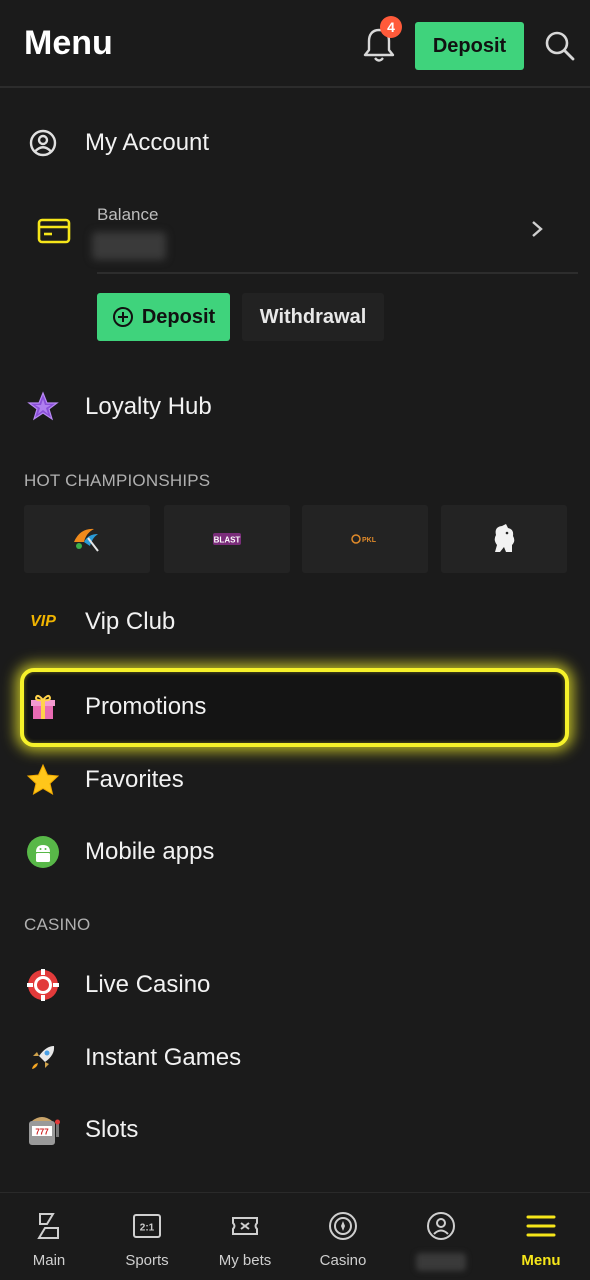  Describe the element at coordinates (43, 985) in the screenshot. I see `casino-chip-icon` at that location.